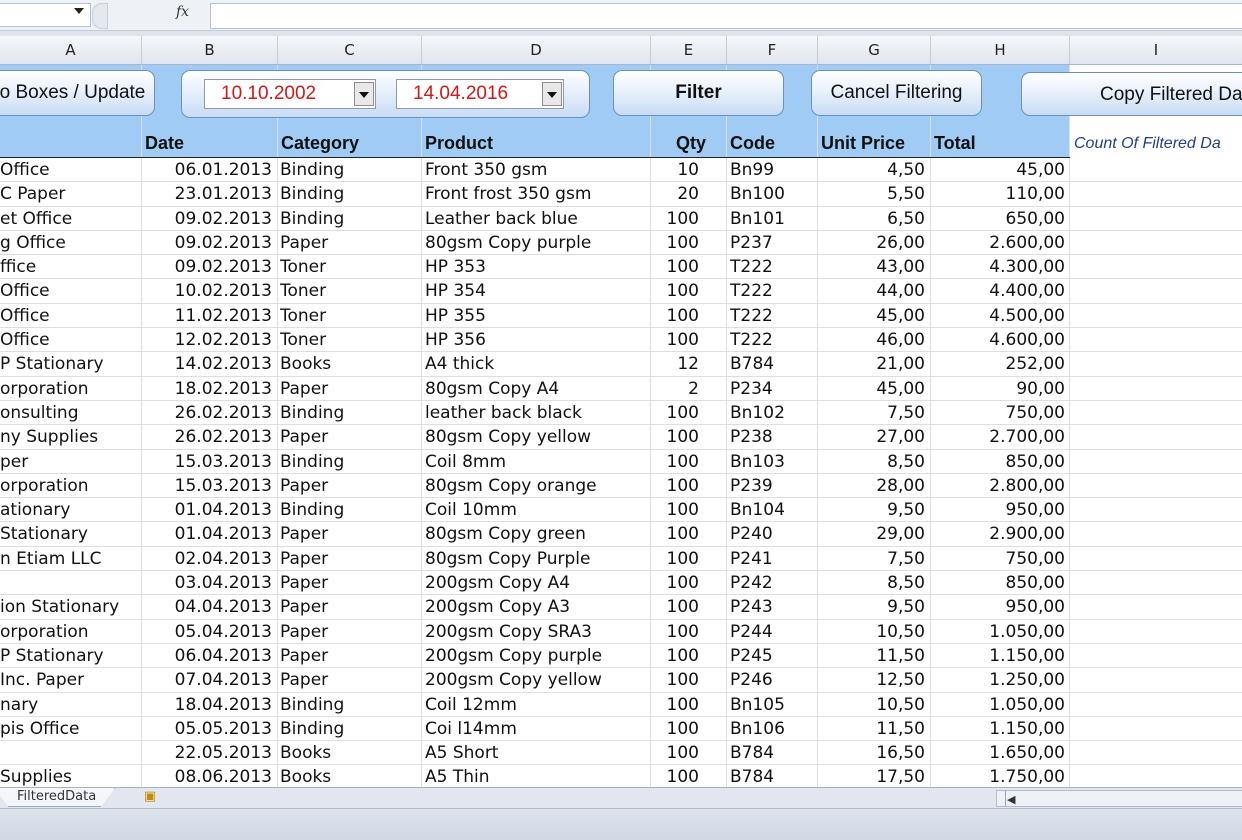 This screenshot has width=1242, height=840. Describe the element at coordinates (773, 413) in the screenshot. I see `cell-code: Bn102` at that location.